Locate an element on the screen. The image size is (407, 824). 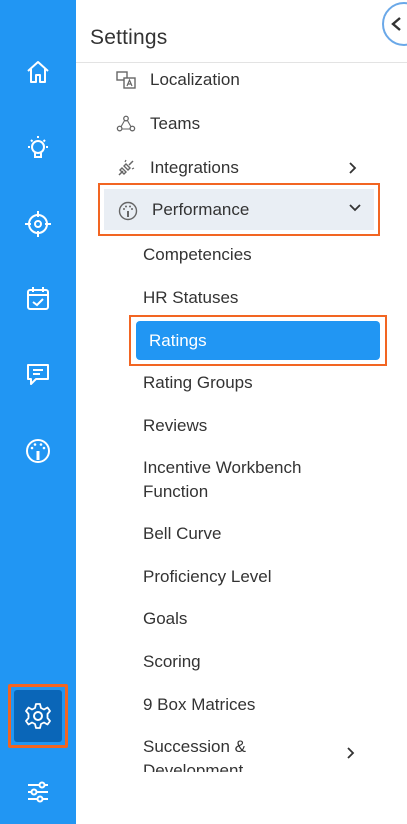
submenu-item-incentive-workbench-function: Incentive Workbench Function is located at coordinates (238, 480).